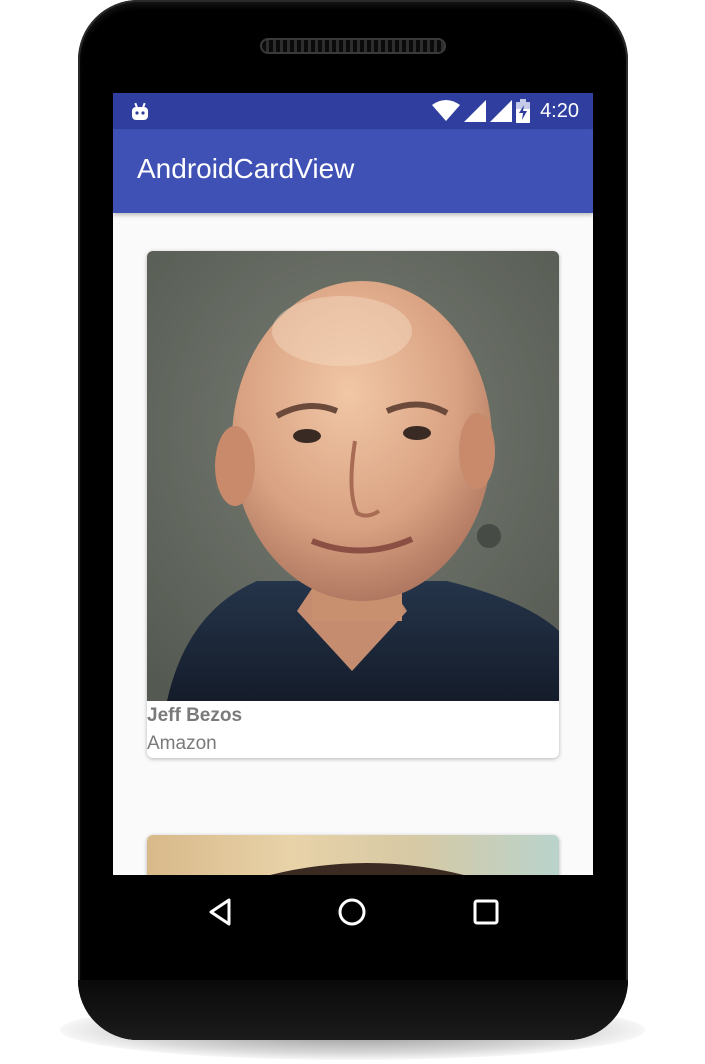 This screenshot has width=705, height=1064. What do you see at coordinates (353, 46) in the screenshot?
I see `earpiece-speaker` at bounding box center [353, 46].